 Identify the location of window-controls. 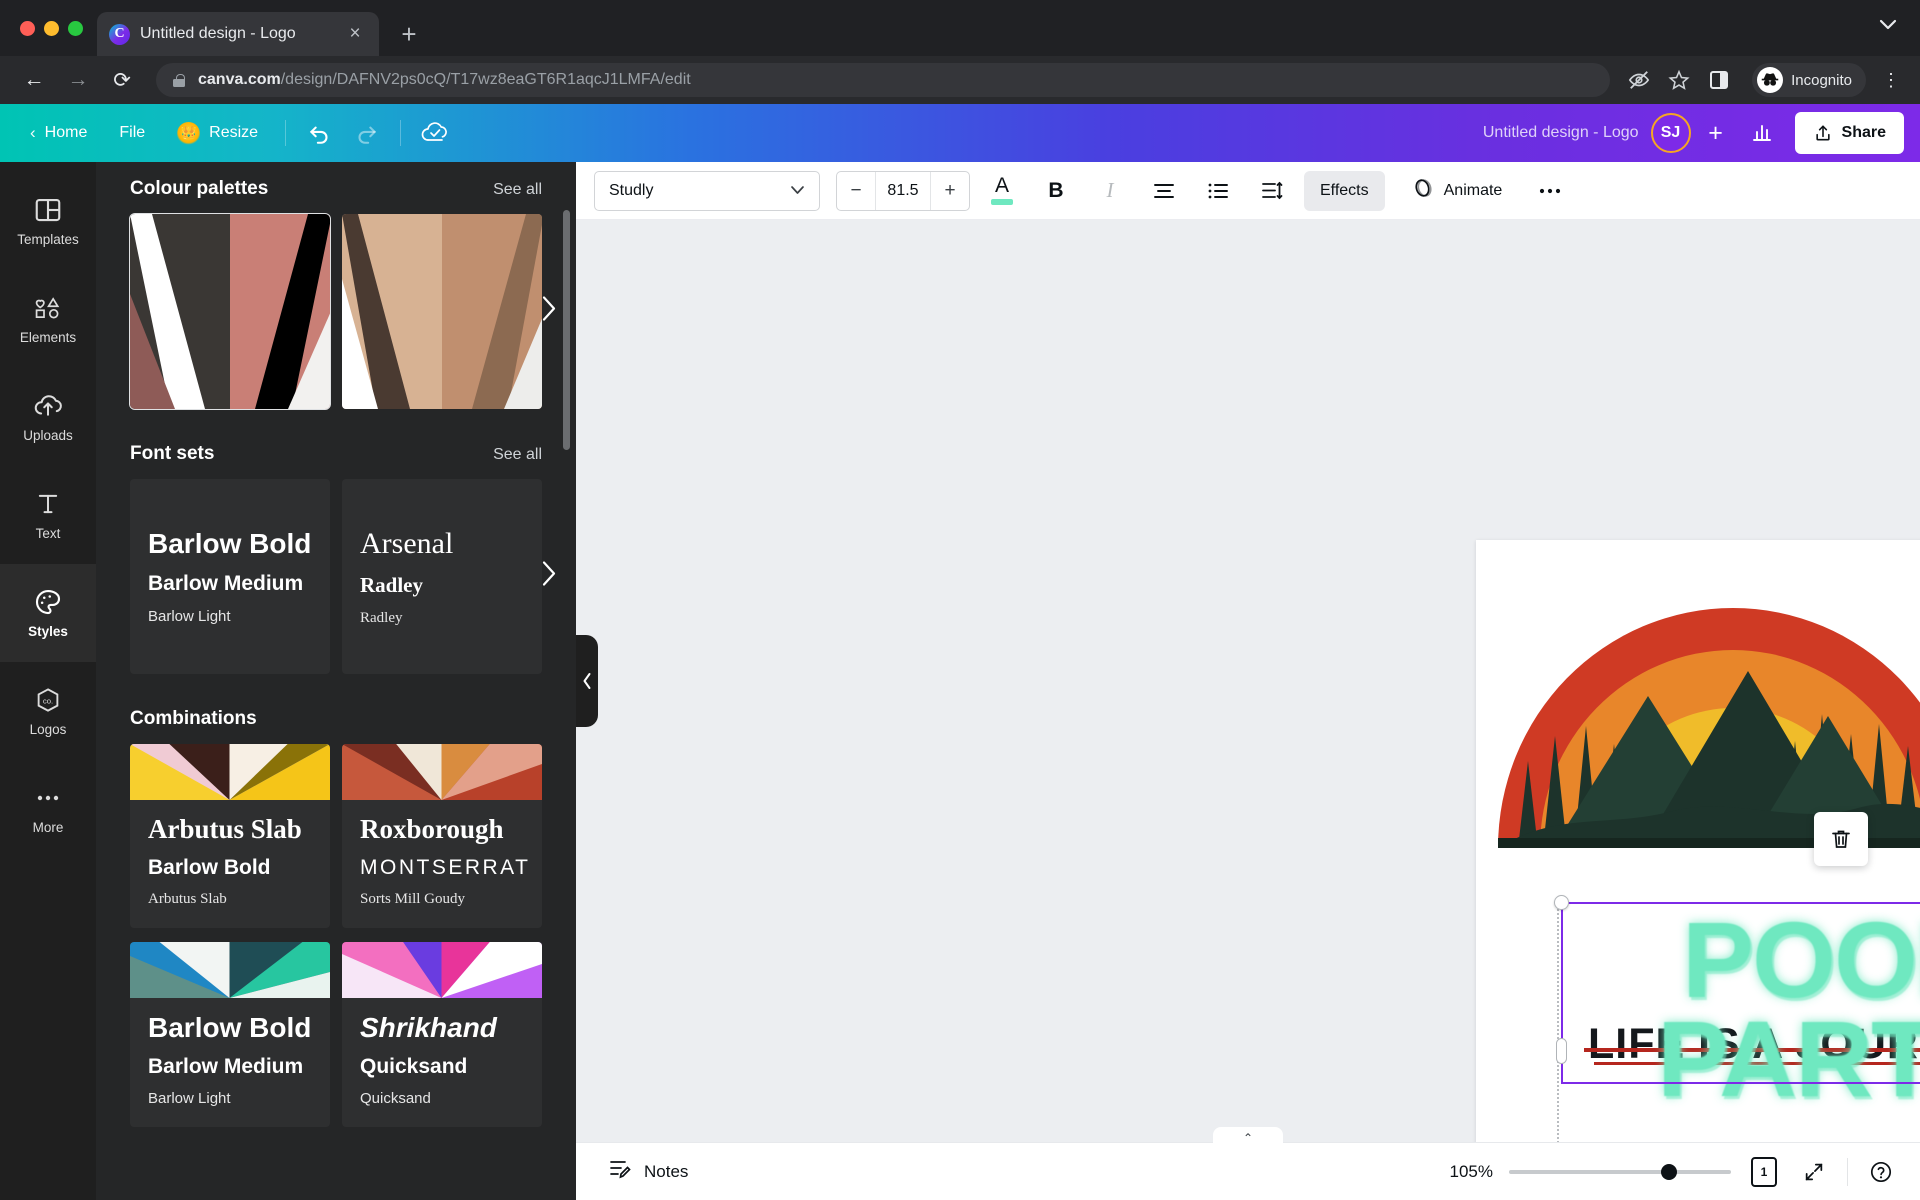
(54, 28).